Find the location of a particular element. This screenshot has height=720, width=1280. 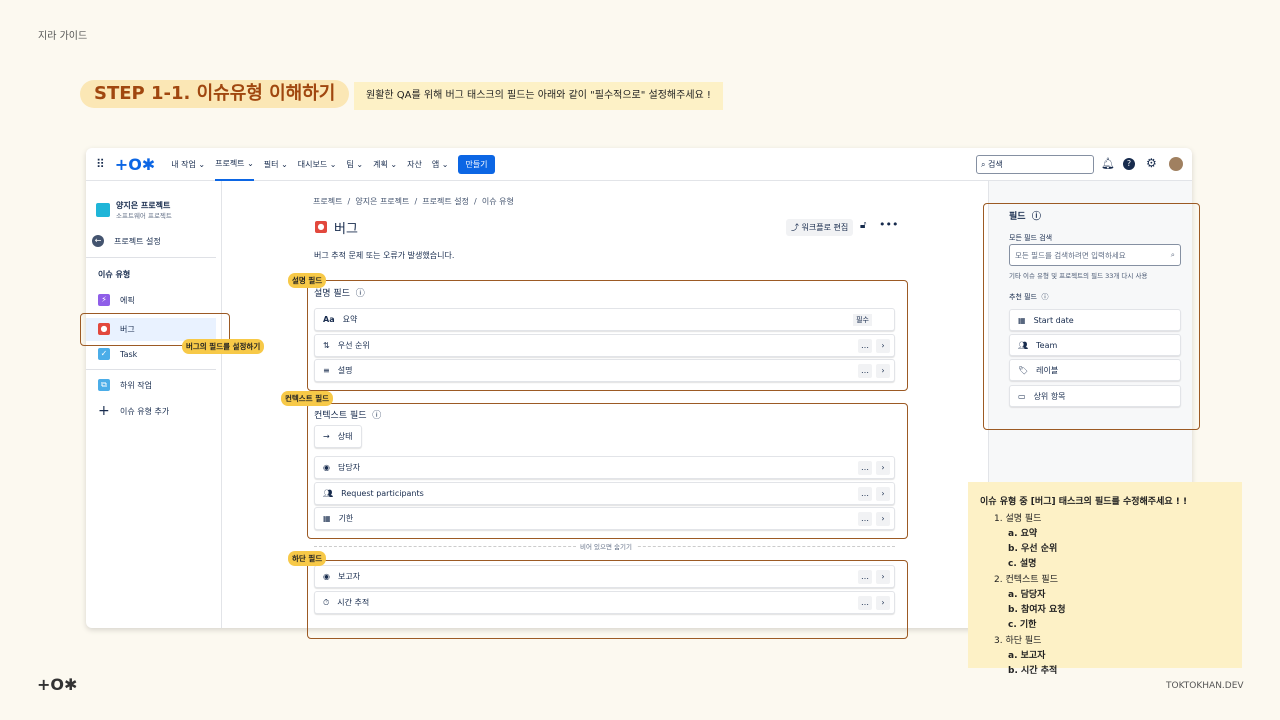

edit-workflow-button: ⤴ 워크플로 편집 is located at coordinates (820, 227).